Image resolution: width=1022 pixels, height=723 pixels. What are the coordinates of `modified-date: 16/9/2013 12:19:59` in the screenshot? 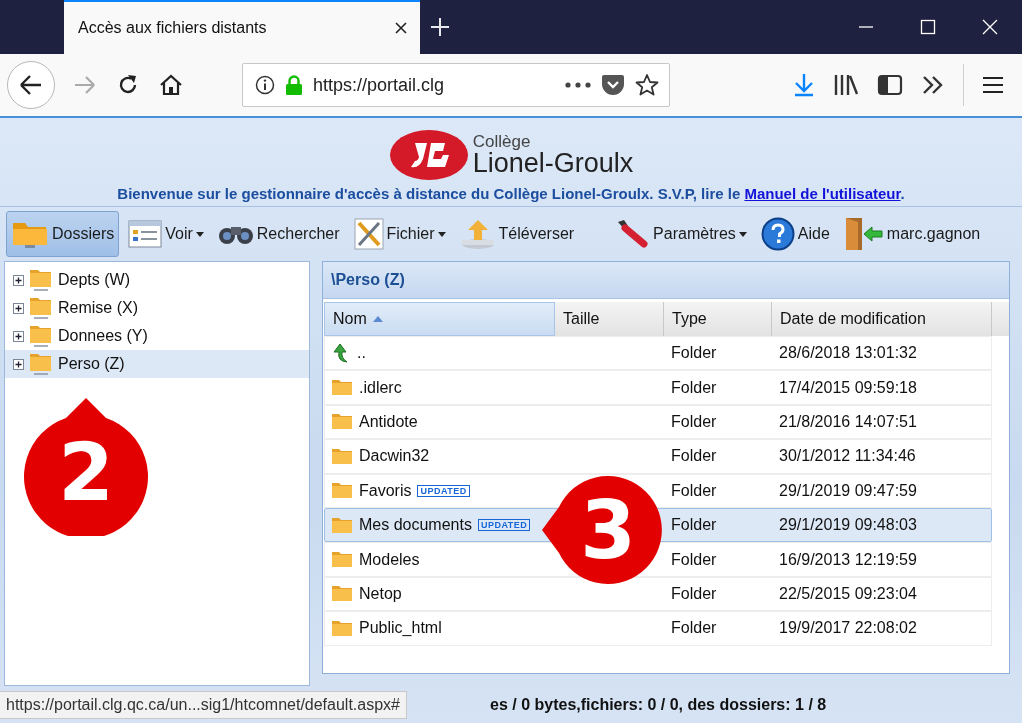 It's located at (848, 559).